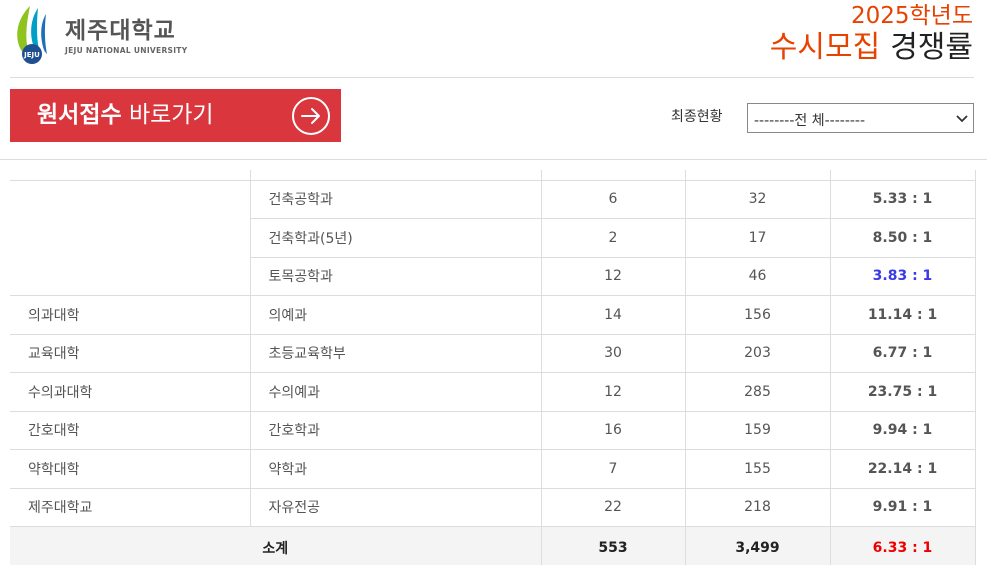 The image size is (987, 565). Describe the element at coordinates (493, 175) in the screenshot. I see `table-row-partial` at that location.